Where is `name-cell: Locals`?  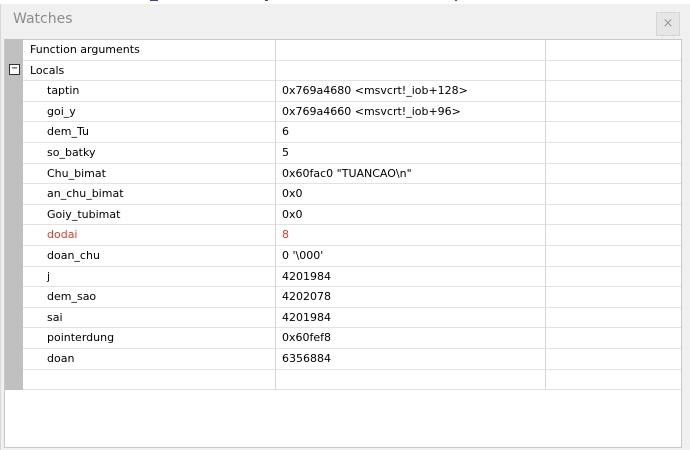
name-cell: Locals is located at coordinates (149, 70).